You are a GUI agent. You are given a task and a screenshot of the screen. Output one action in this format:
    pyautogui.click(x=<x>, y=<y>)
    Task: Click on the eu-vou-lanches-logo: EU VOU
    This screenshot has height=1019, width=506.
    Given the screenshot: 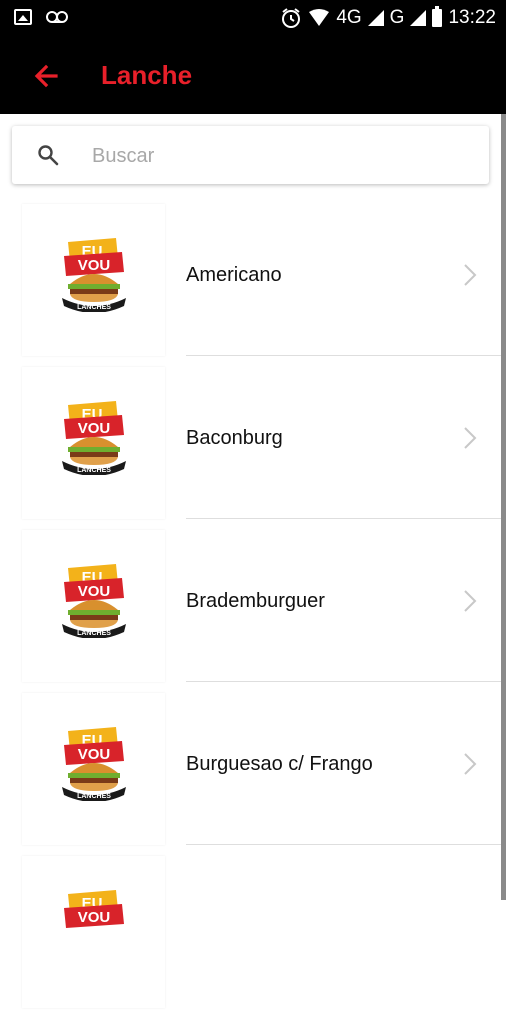 What is the action you would take?
    pyautogui.click(x=94, y=909)
    